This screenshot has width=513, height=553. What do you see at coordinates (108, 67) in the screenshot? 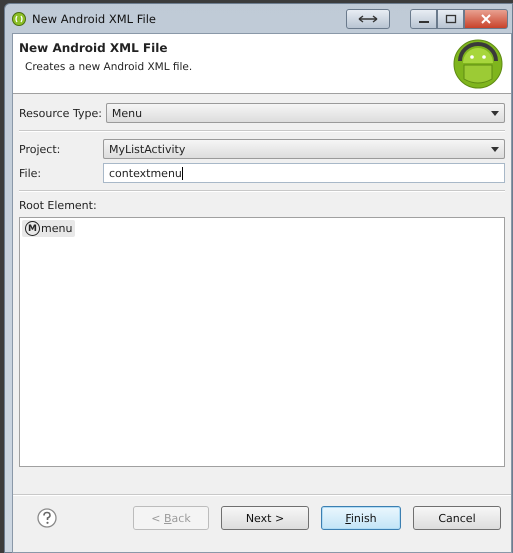
I see `dialog-description: Creates a new Android XML file.` at bounding box center [108, 67].